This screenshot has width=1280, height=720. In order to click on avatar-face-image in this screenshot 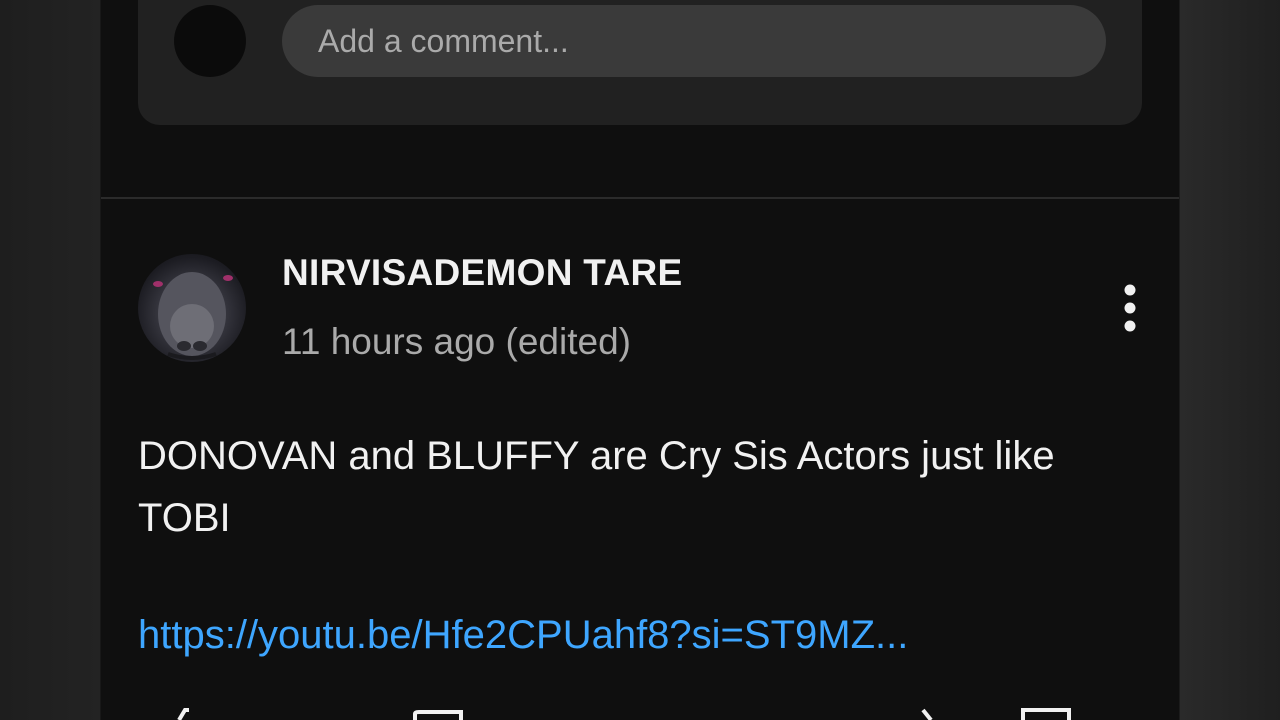, I will do `click(193, 316)`.